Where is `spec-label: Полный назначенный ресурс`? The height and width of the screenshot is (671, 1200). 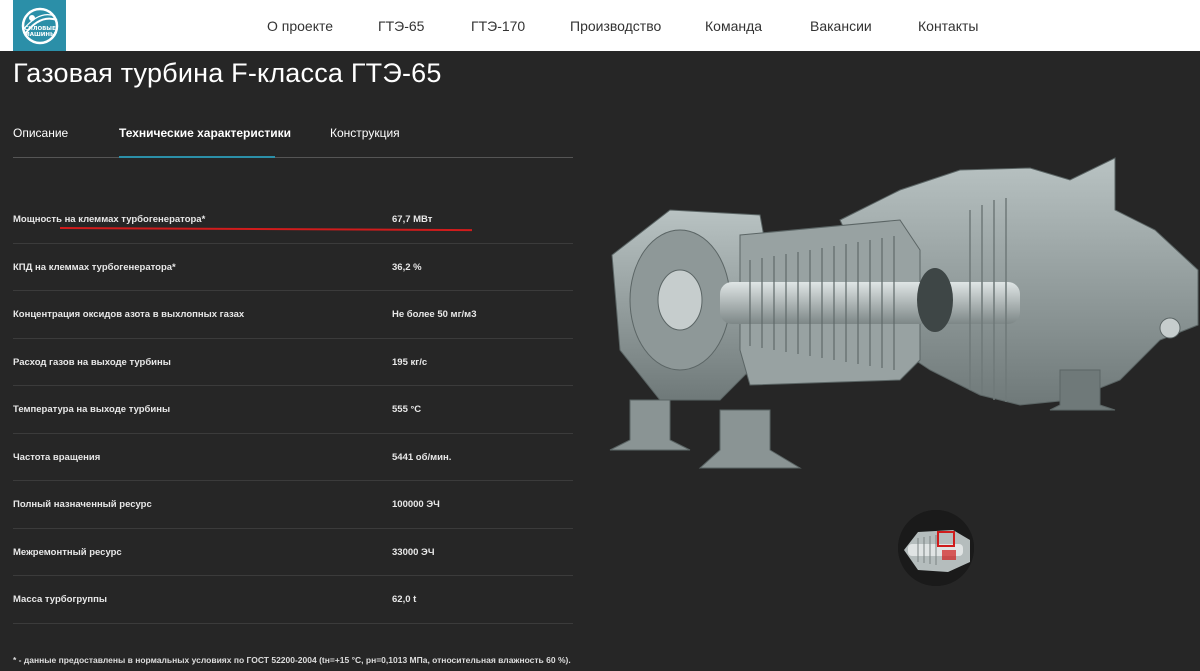 spec-label: Полный назначенный ресурс is located at coordinates (82, 504).